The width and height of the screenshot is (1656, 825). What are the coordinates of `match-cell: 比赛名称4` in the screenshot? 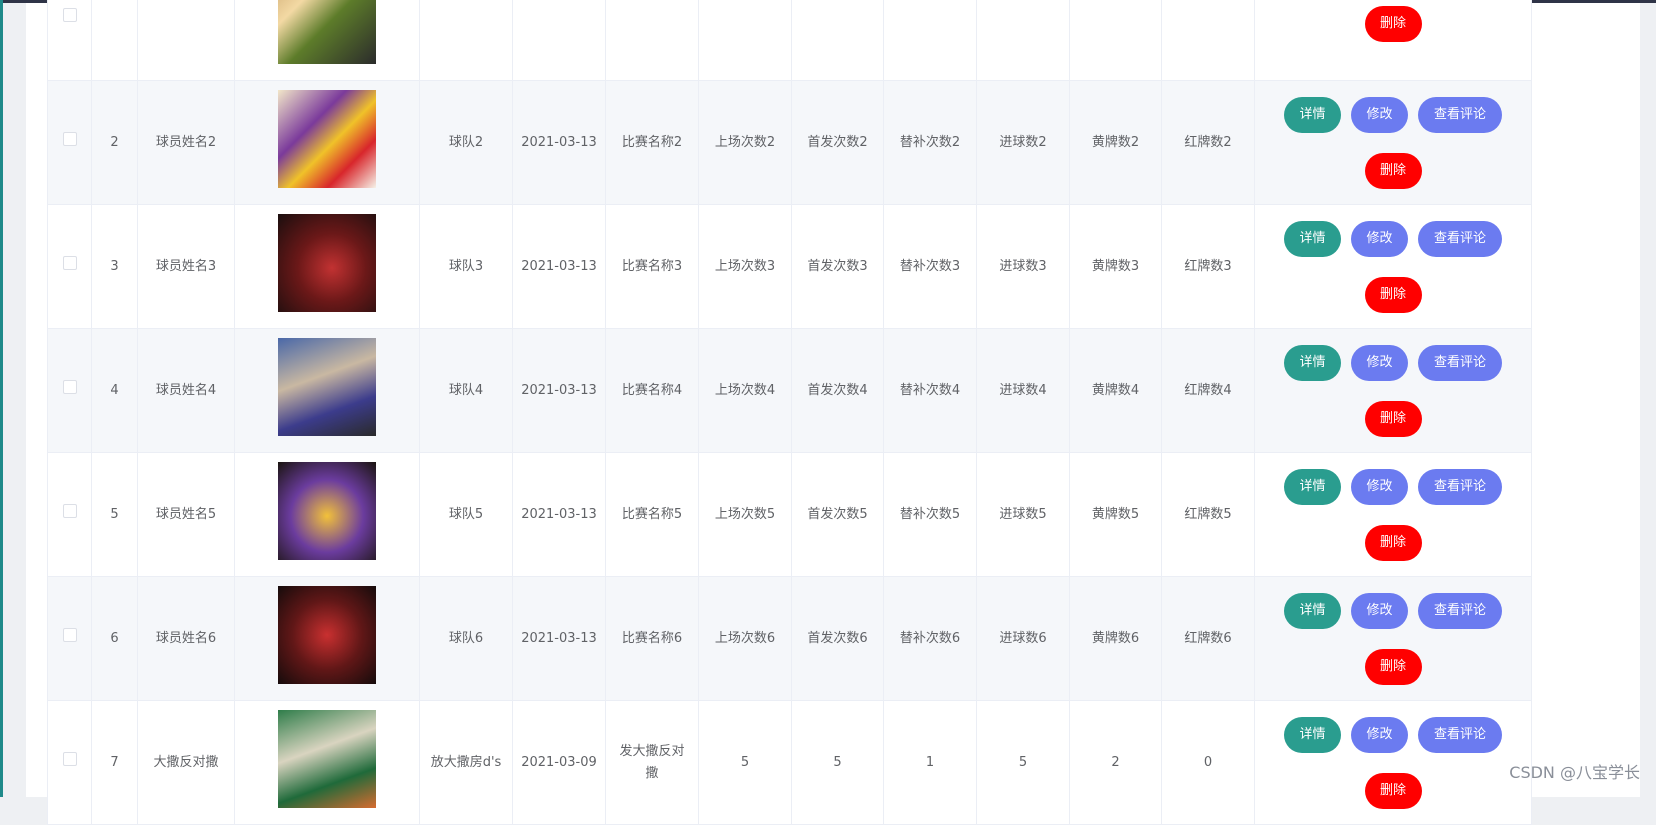 It's located at (652, 390).